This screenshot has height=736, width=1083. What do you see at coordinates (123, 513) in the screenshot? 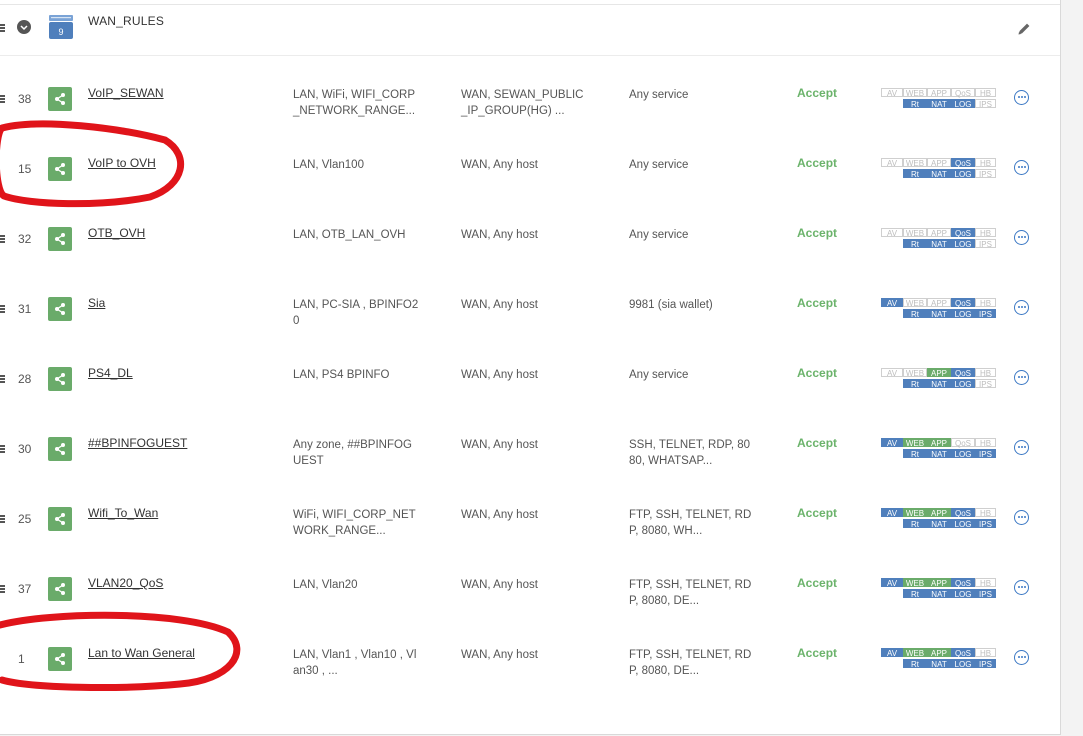
I see `rule-name-link: Wifi_To_Wan` at bounding box center [123, 513].